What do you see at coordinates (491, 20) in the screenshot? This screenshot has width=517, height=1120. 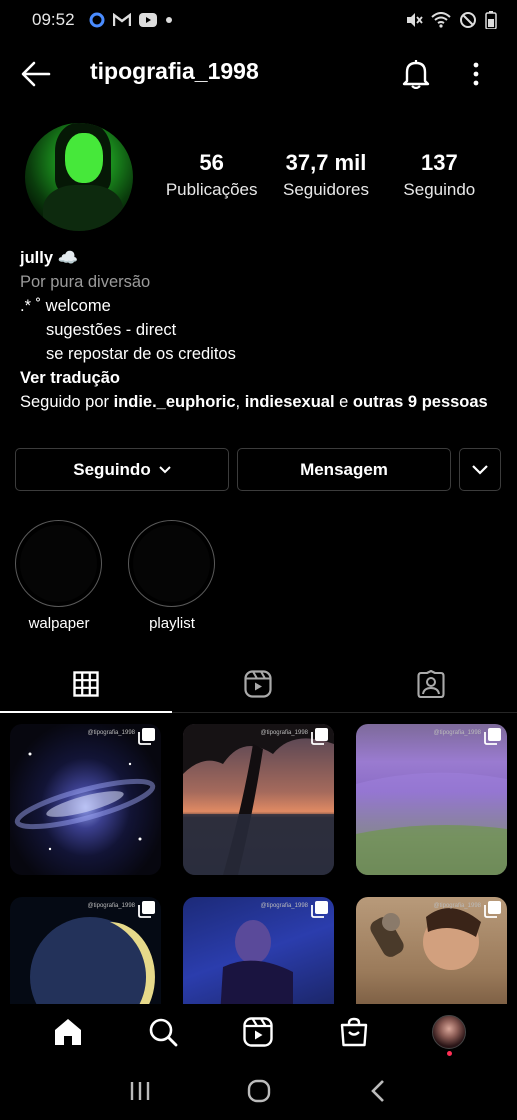 I see `battery-icon` at bounding box center [491, 20].